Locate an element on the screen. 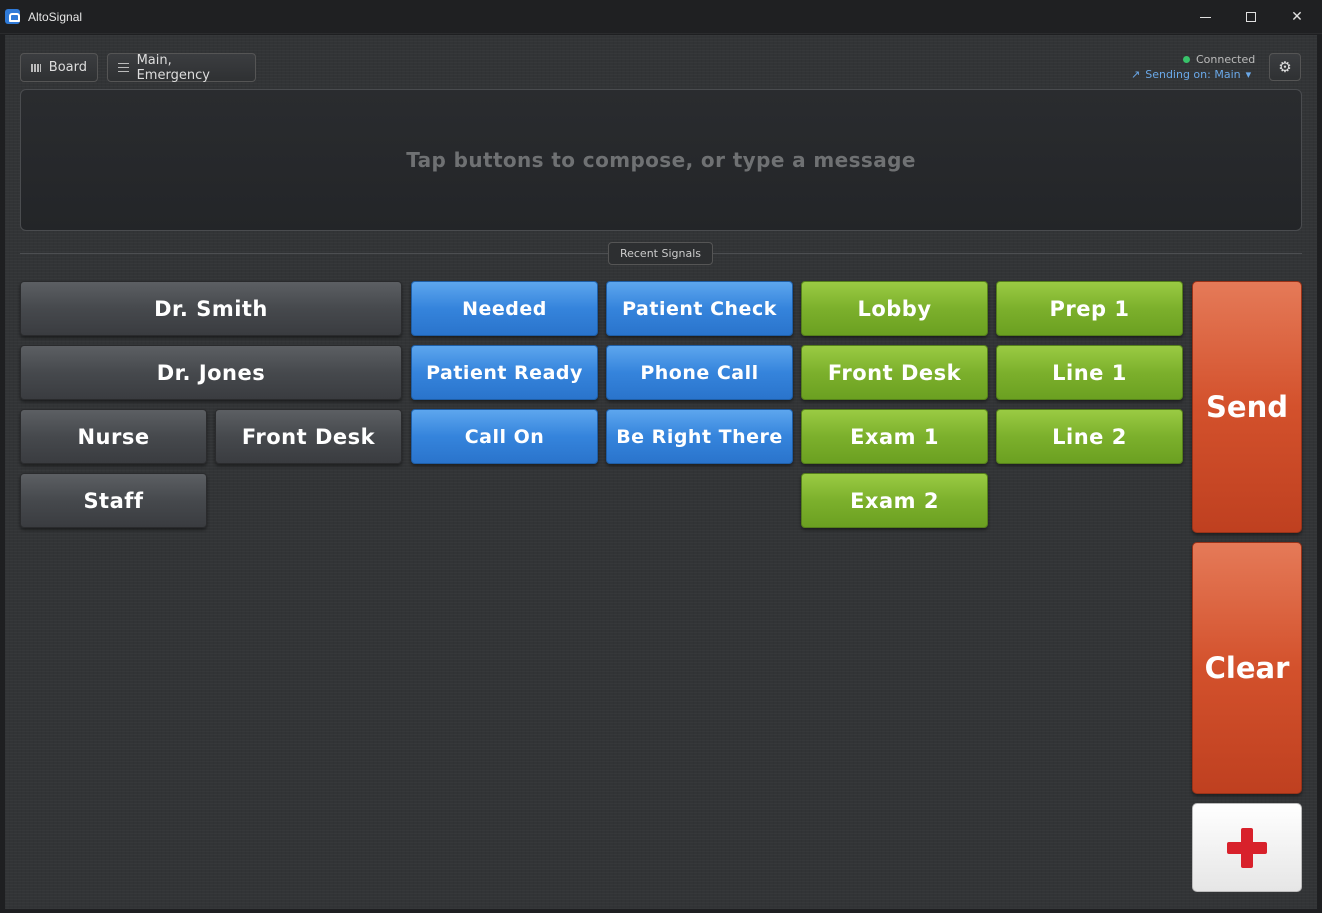  person-button-dr-smith: Dr. Smith is located at coordinates (211, 308).